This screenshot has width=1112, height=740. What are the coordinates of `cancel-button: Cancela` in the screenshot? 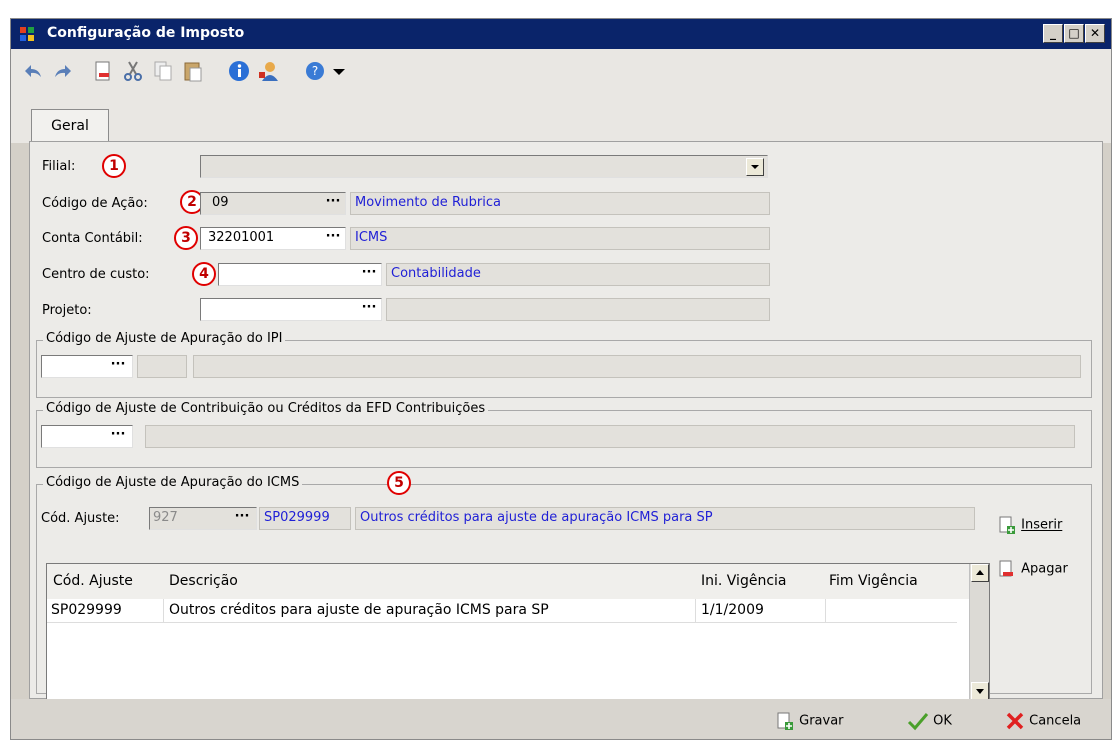 It's located at (1043, 721).